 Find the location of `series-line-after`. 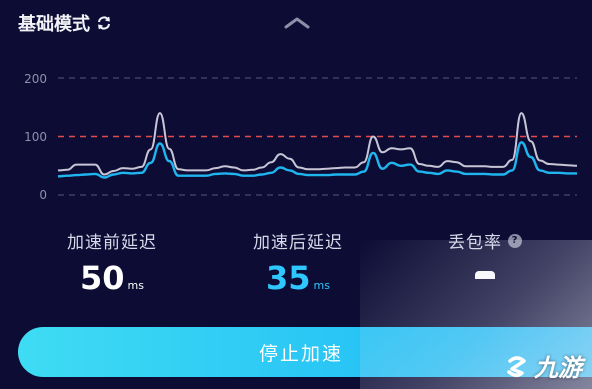

series-line-after is located at coordinates (317, 160).